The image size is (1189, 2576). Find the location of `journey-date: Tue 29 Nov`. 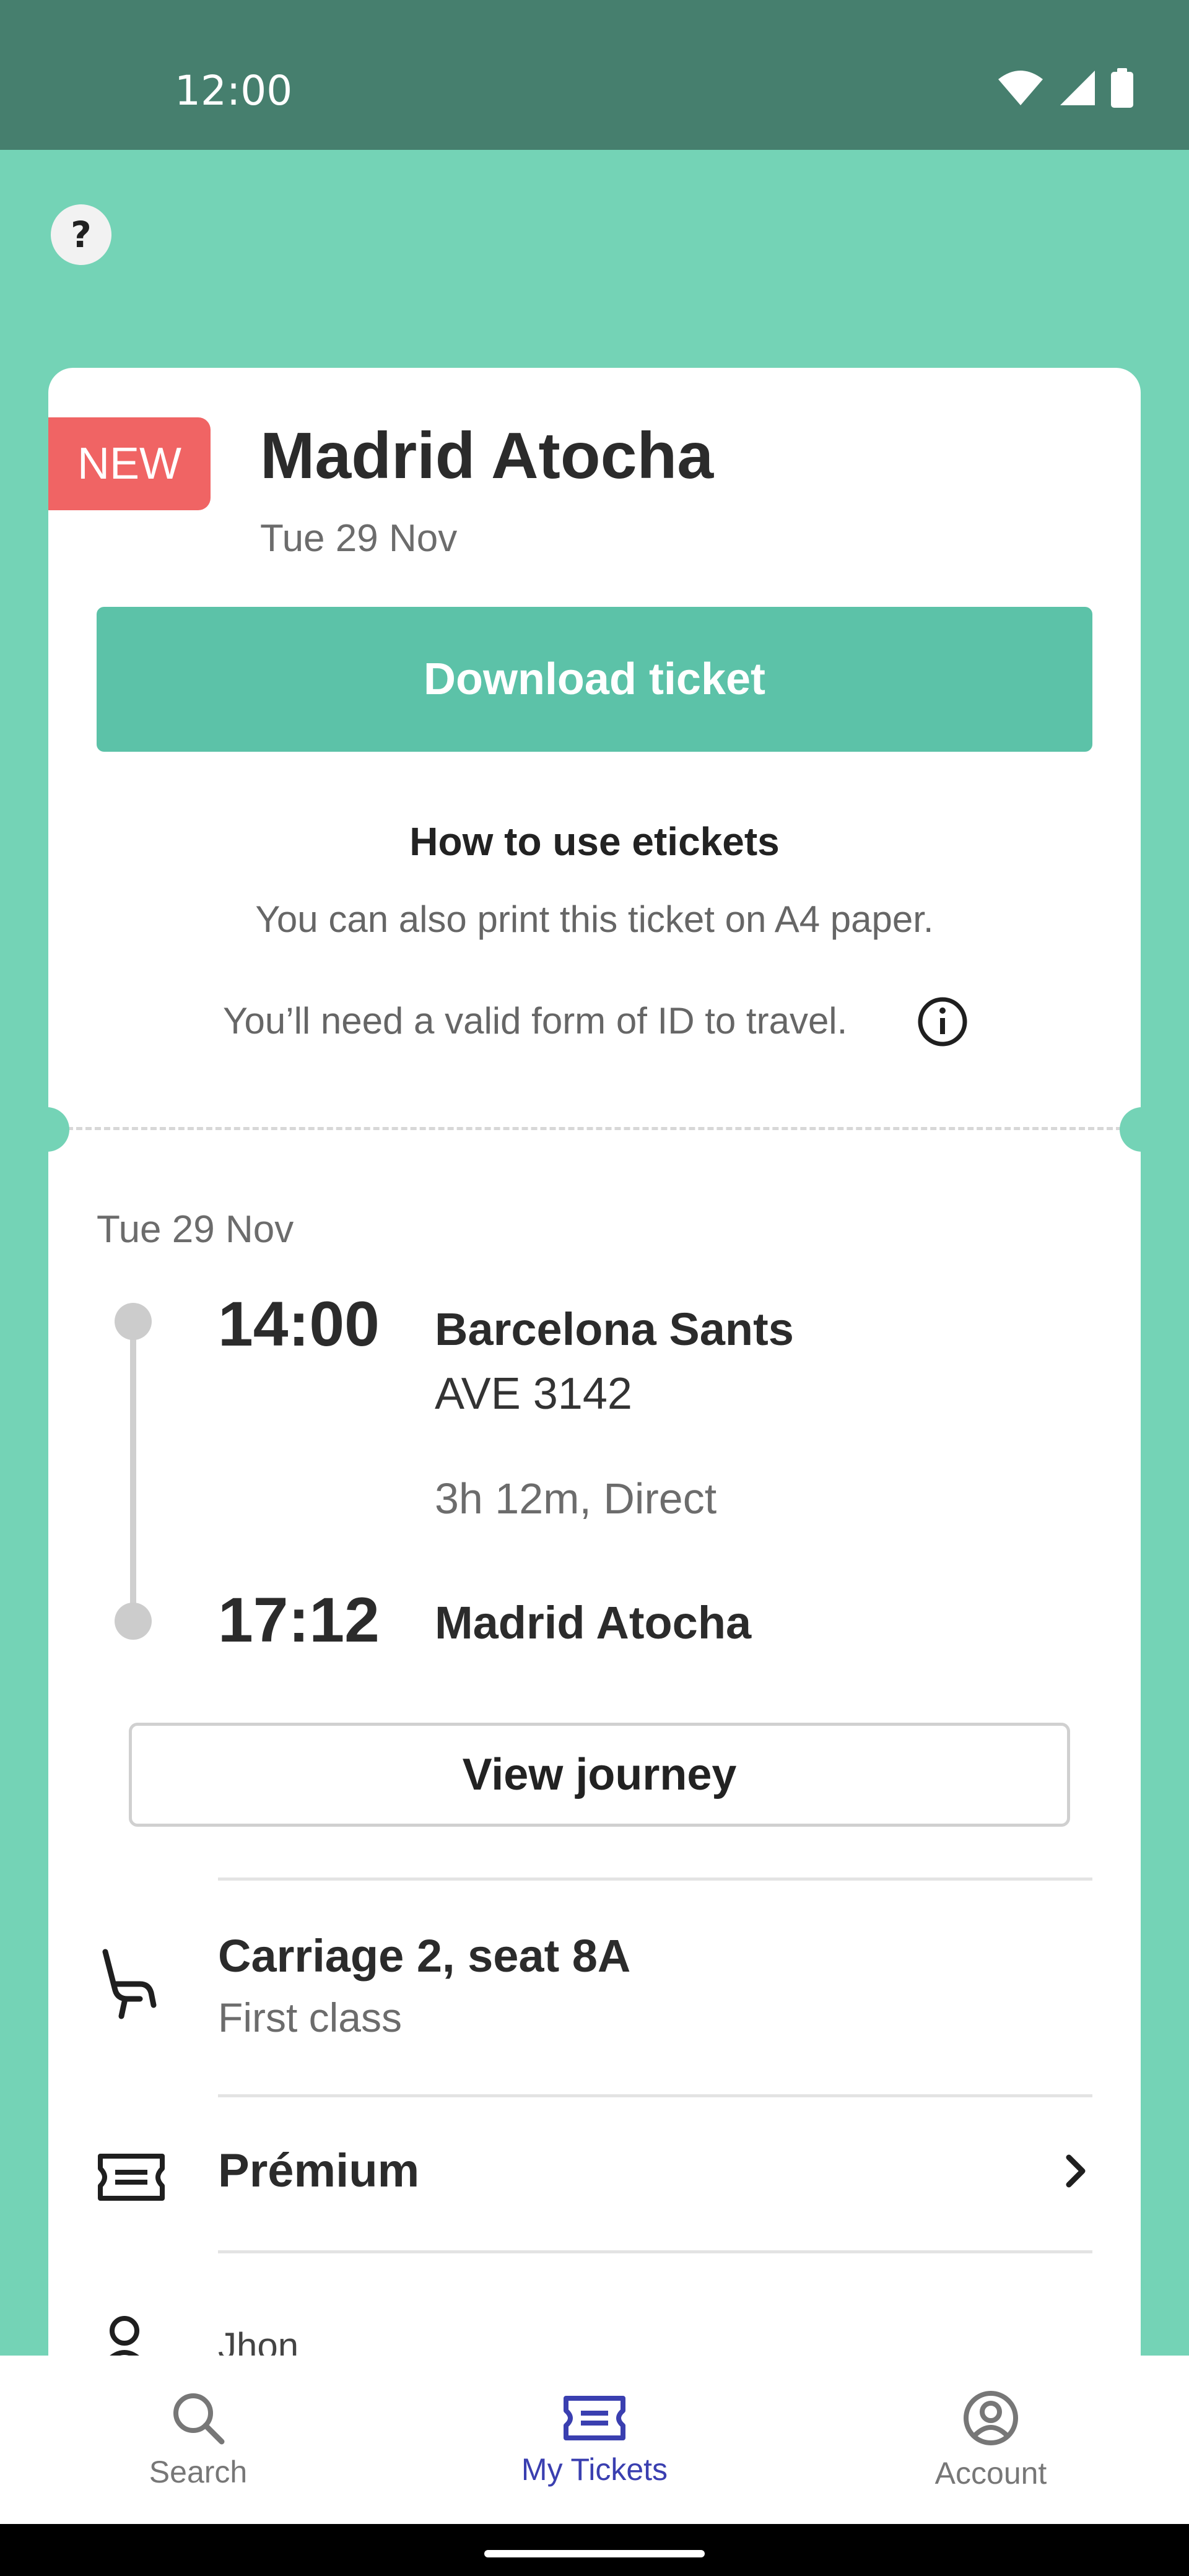

journey-date: Tue 29 Nov is located at coordinates (195, 1229).